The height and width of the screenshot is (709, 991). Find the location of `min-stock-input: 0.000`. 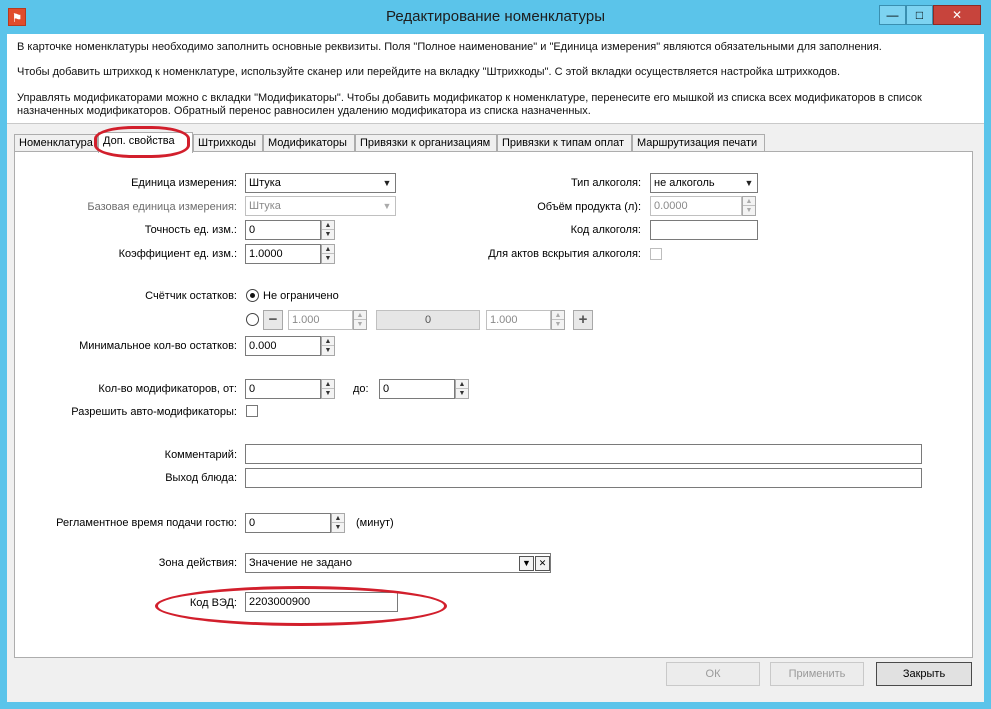

min-stock-input: 0.000 is located at coordinates (283, 346).